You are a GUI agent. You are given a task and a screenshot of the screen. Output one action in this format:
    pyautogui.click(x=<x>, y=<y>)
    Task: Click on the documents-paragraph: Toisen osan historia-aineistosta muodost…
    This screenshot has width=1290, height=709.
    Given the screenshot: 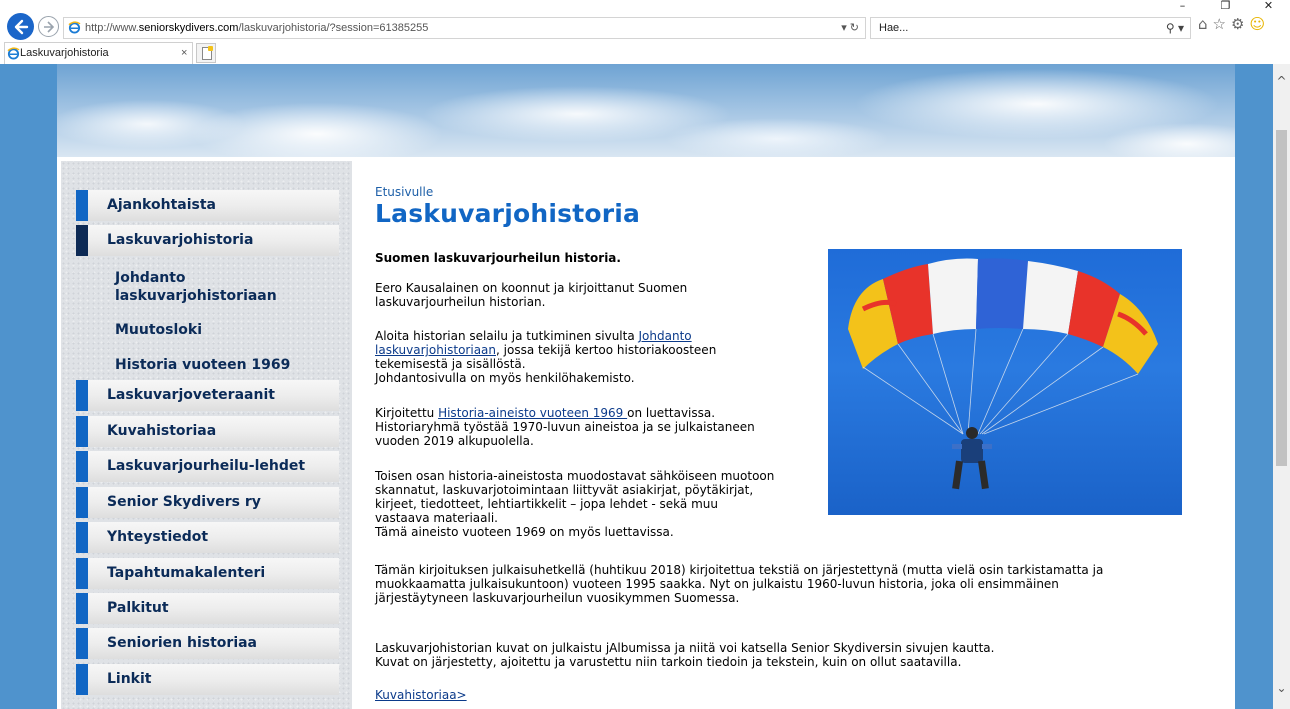 What is the action you would take?
    pyautogui.click(x=575, y=504)
    